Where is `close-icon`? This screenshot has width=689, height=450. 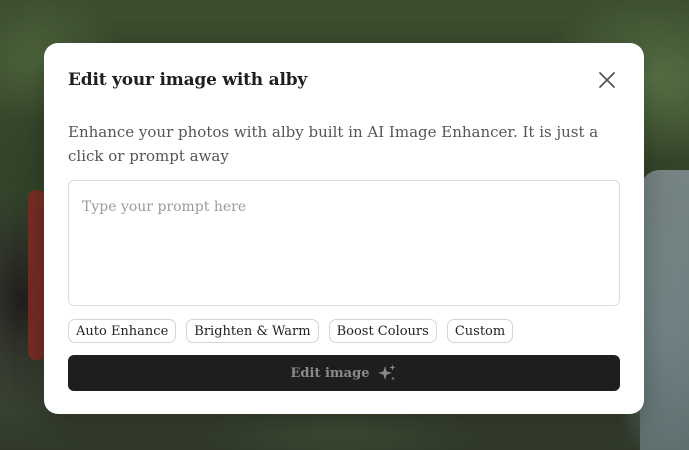
close-icon is located at coordinates (607, 80).